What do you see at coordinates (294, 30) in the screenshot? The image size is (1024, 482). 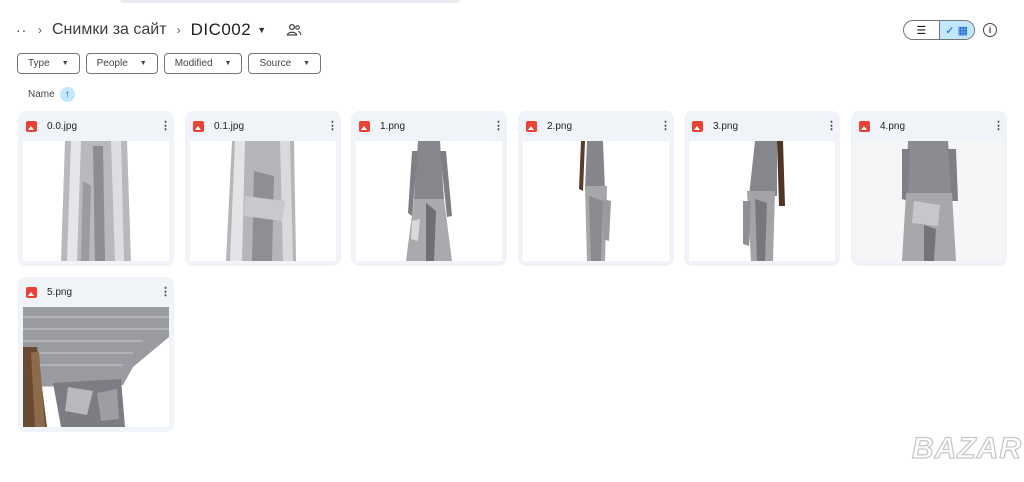 I see `shared-folder-icon` at bounding box center [294, 30].